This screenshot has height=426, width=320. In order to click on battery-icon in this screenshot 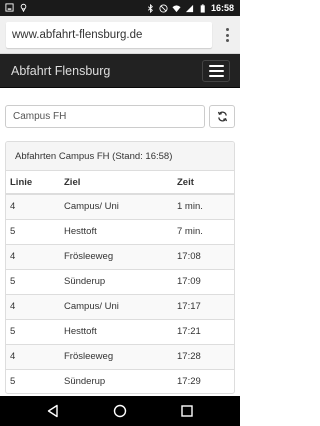, I will do `click(202, 8)`.